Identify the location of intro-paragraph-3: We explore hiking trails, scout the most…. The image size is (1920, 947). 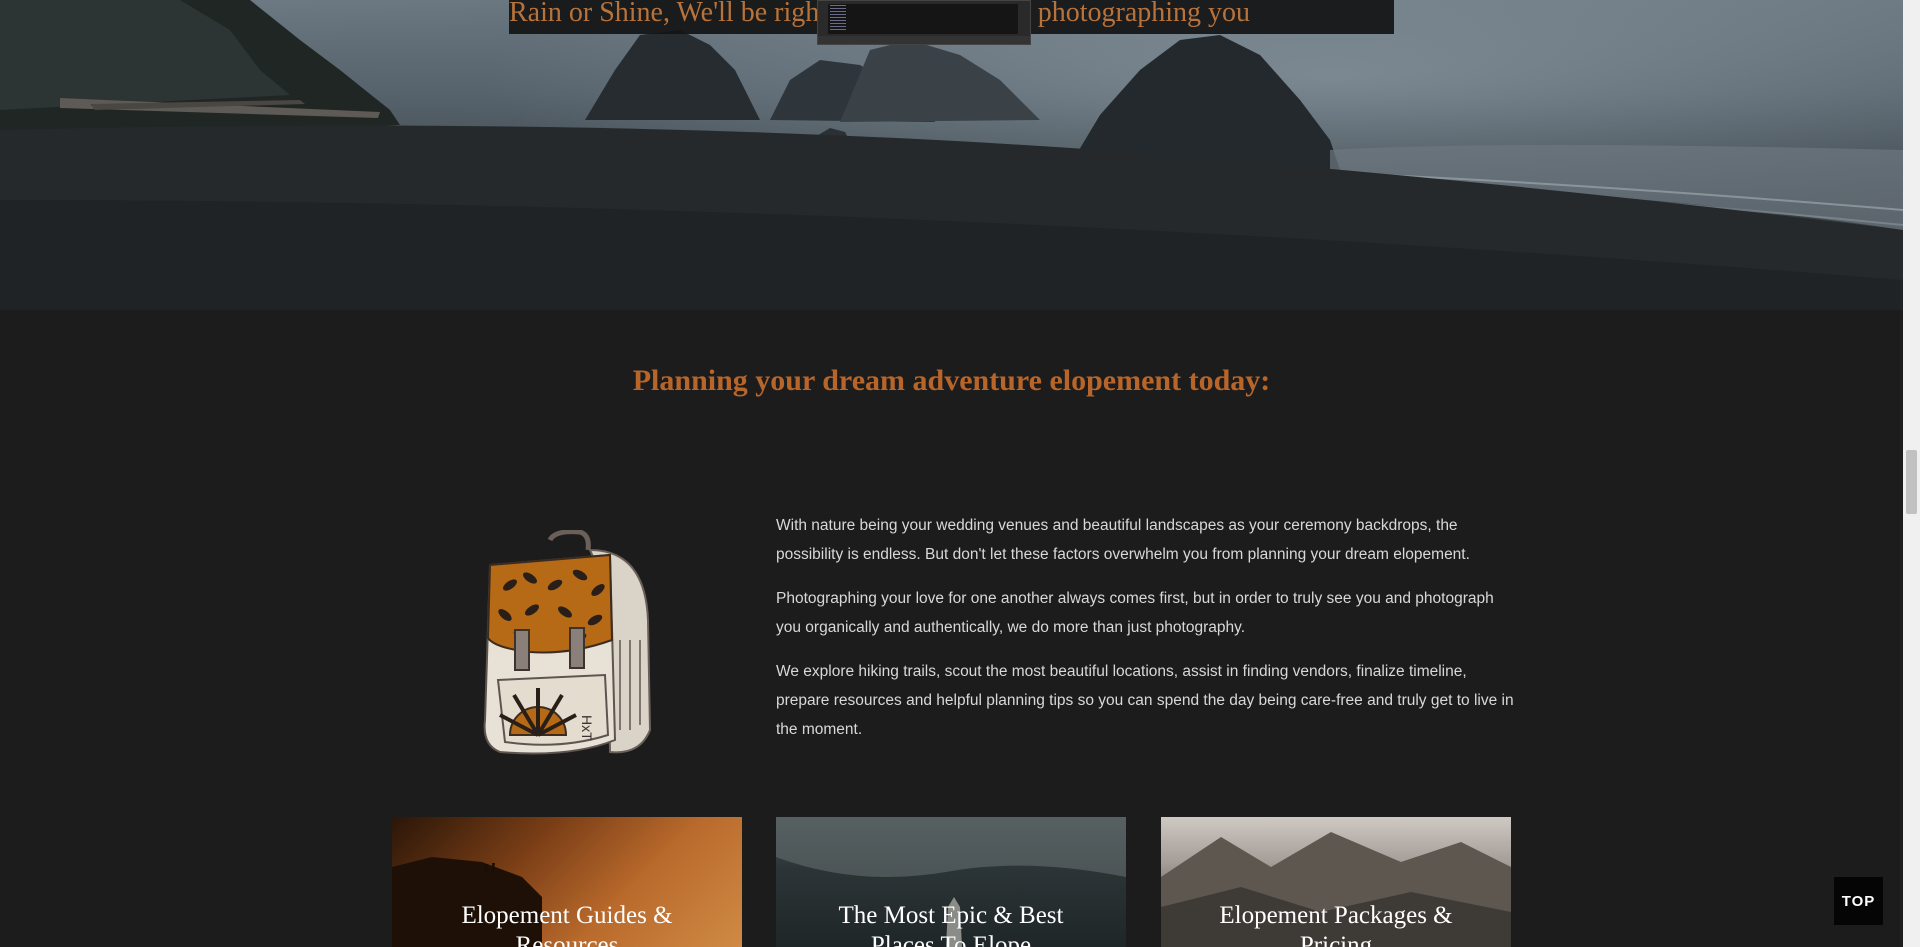
(1145, 700).